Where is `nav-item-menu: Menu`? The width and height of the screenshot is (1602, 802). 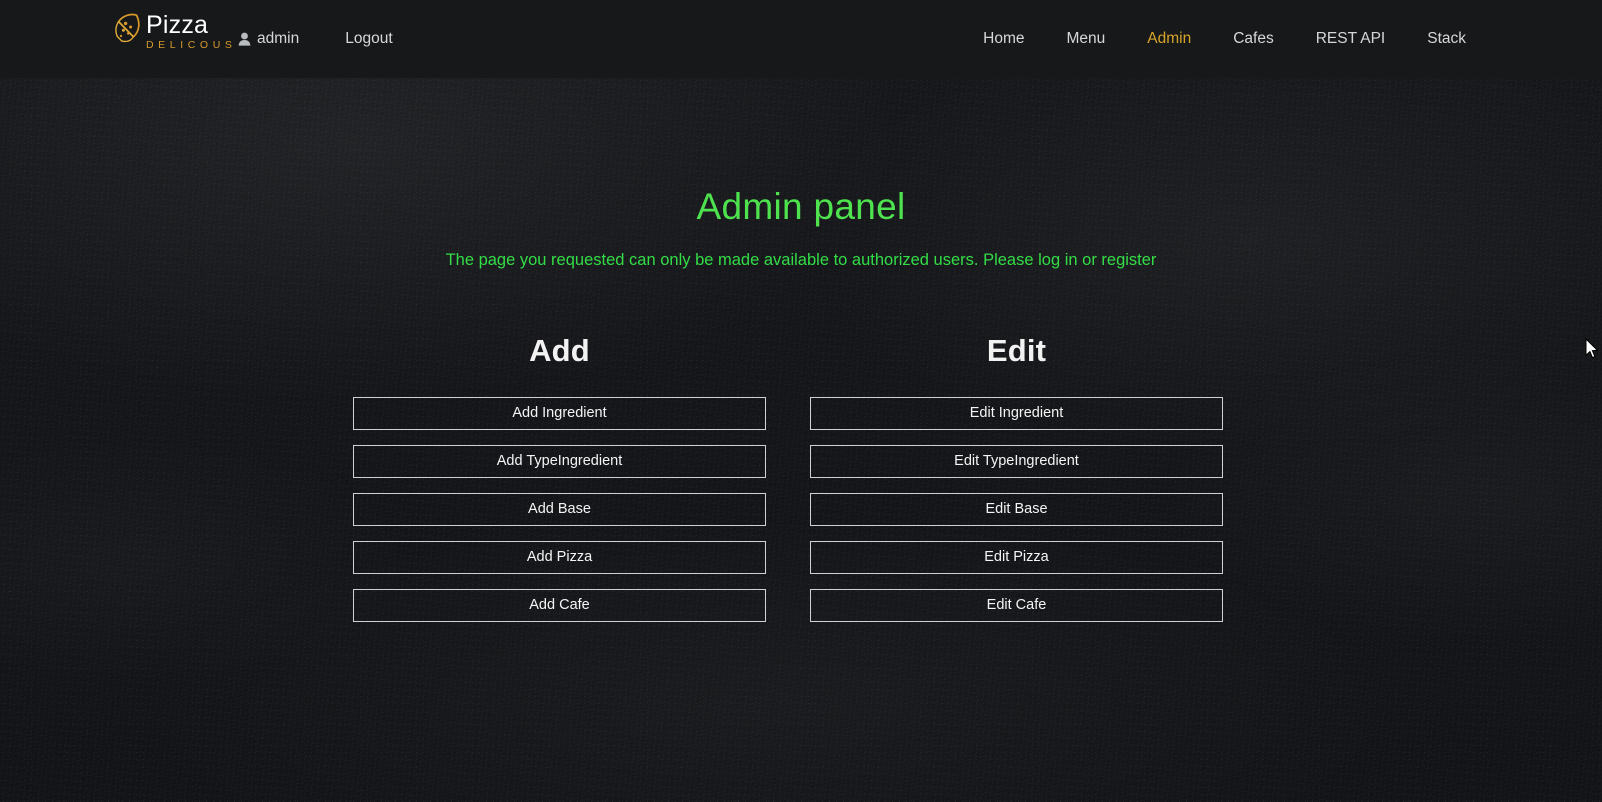
nav-item-menu: Menu is located at coordinates (1086, 39).